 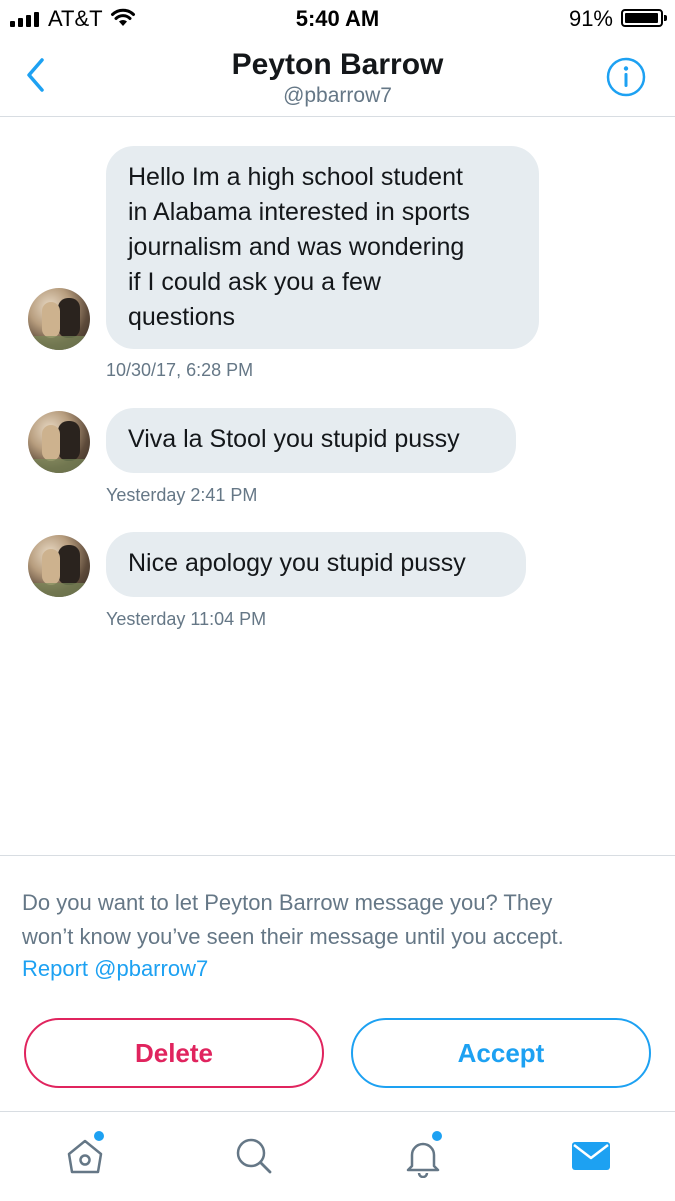 I want to click on conversation-title: Peyton Barrow, so click(x=337, y=65).